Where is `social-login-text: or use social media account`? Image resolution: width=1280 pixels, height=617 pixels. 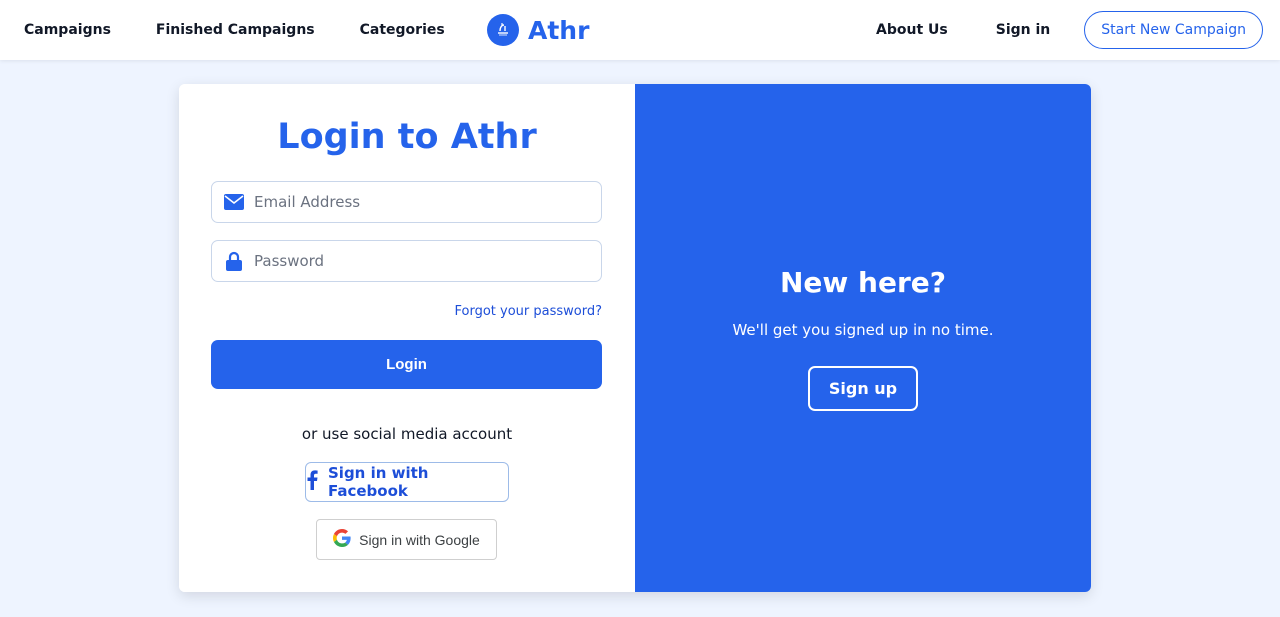 social-login-text: or use social media account is located at coordinates (407, 434).